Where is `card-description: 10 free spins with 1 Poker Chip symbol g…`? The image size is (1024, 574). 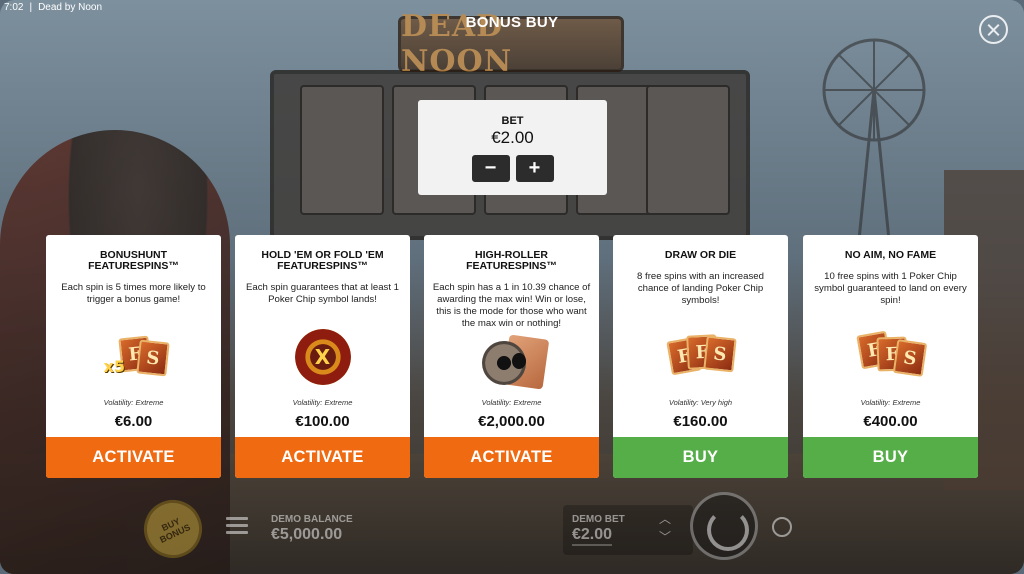 card-description: 10 free spins with 1 Poker Chip symbol g… is located at coordinates (890, 288).